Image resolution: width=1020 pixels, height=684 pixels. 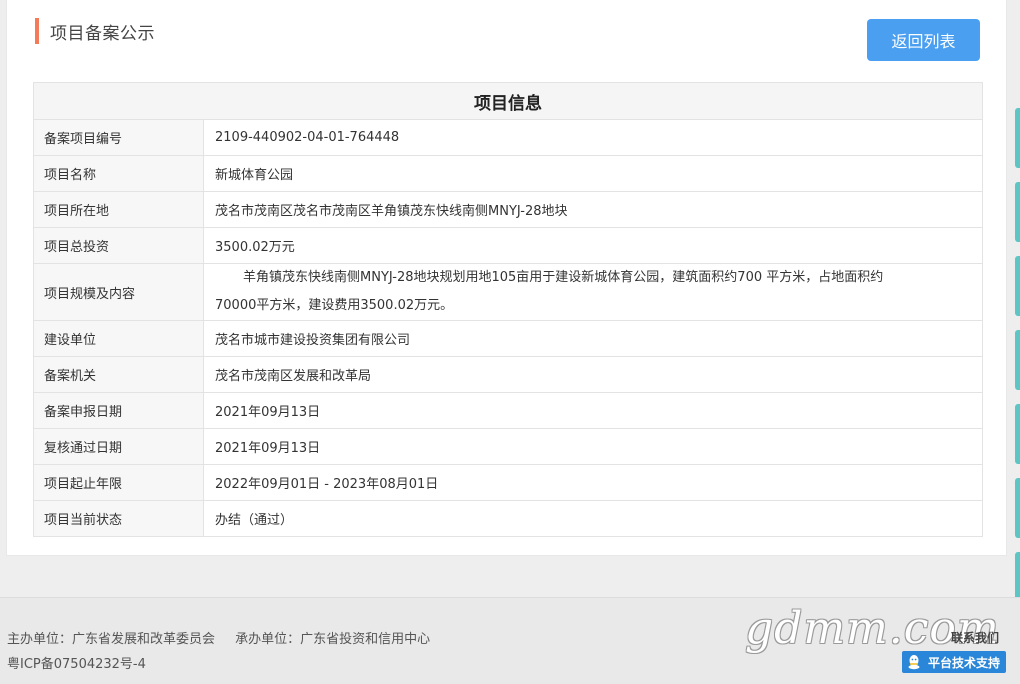 I want to click on contact-us-link: 联系我们, so click(x=975, y=637).